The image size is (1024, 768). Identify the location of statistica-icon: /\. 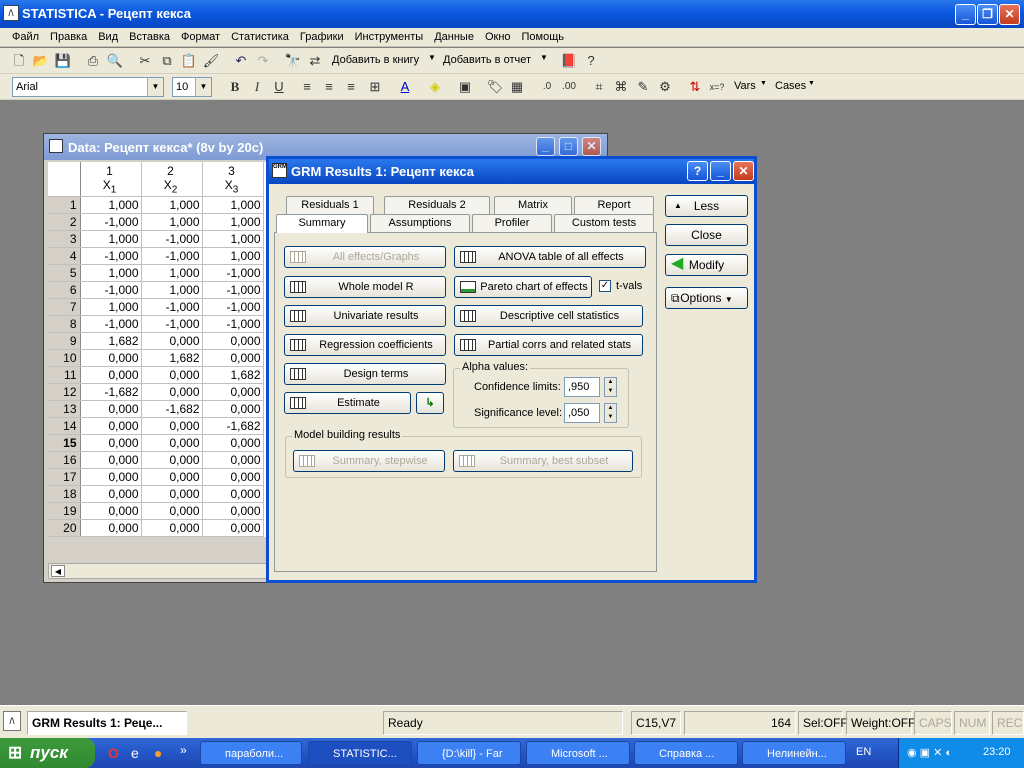
(12, 721).